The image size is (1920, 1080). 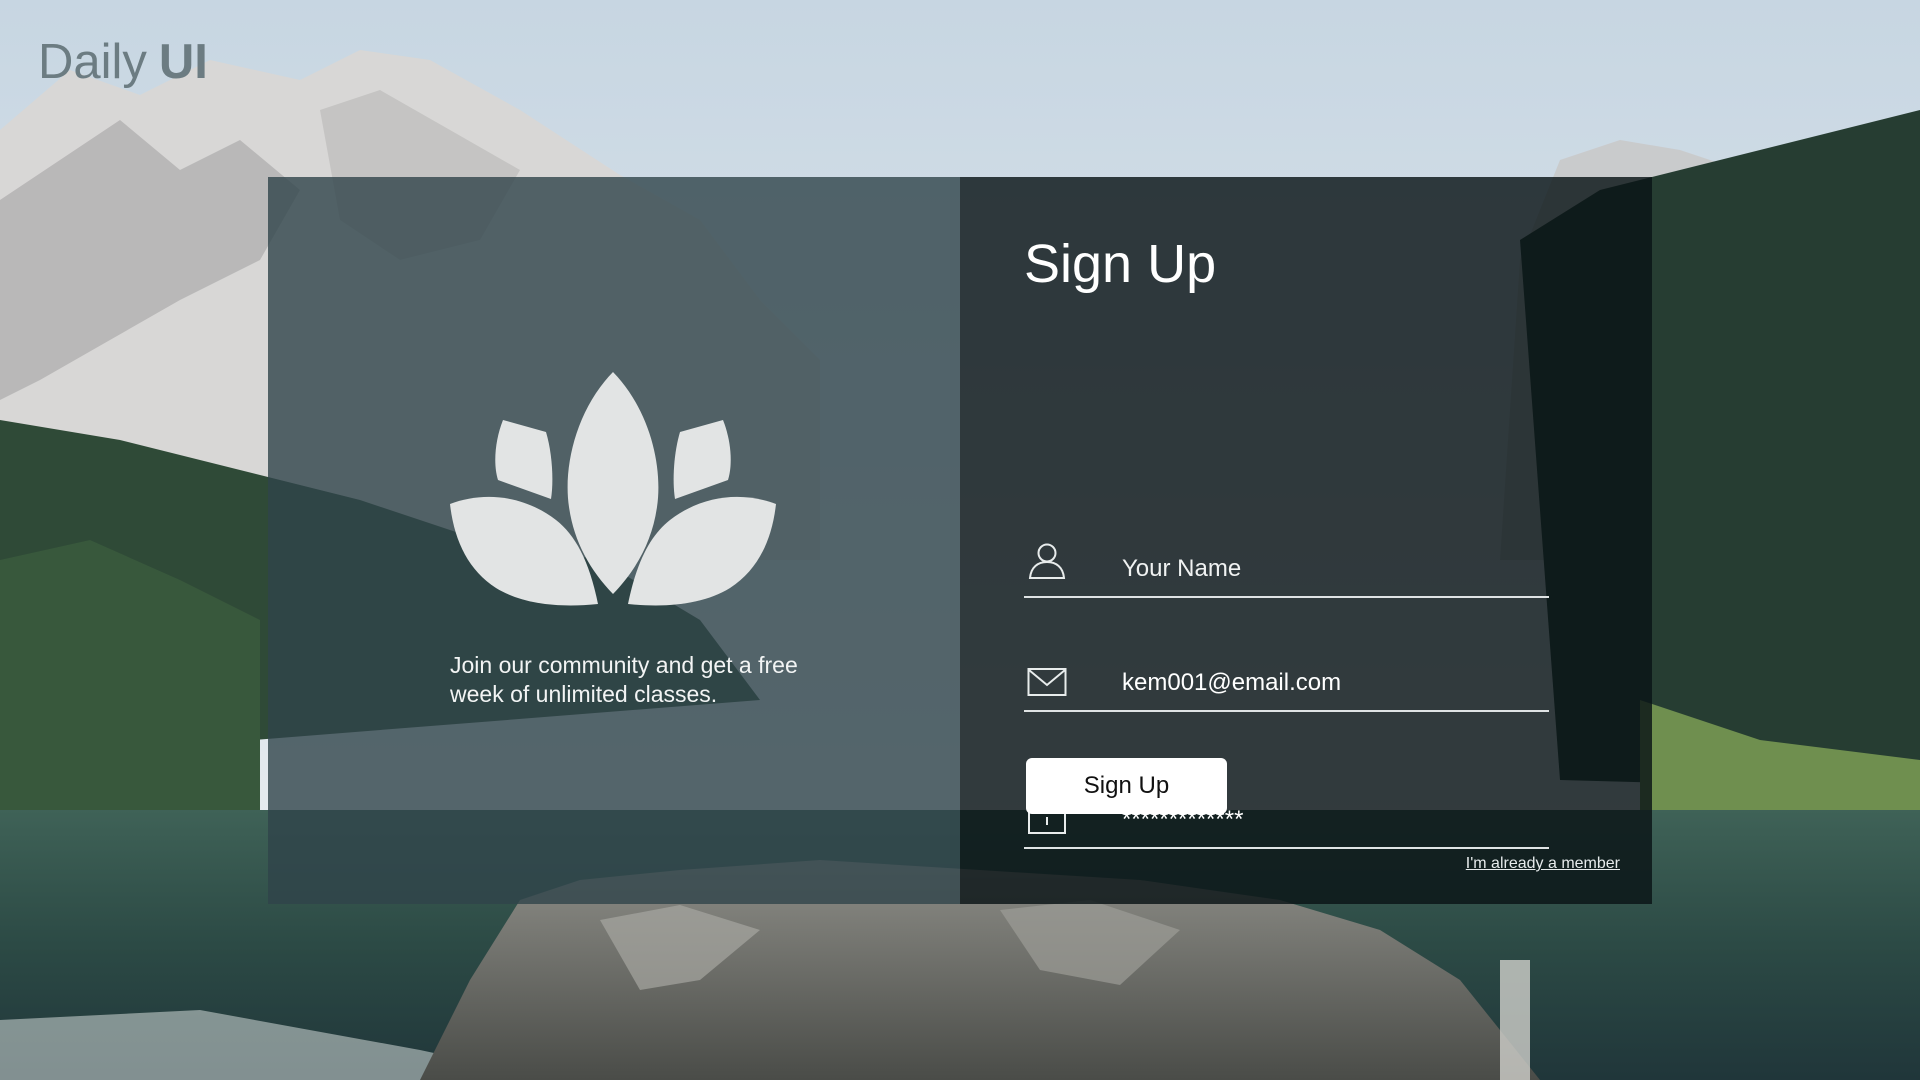 I want to click on email-field, so click(x=1286, y=681).